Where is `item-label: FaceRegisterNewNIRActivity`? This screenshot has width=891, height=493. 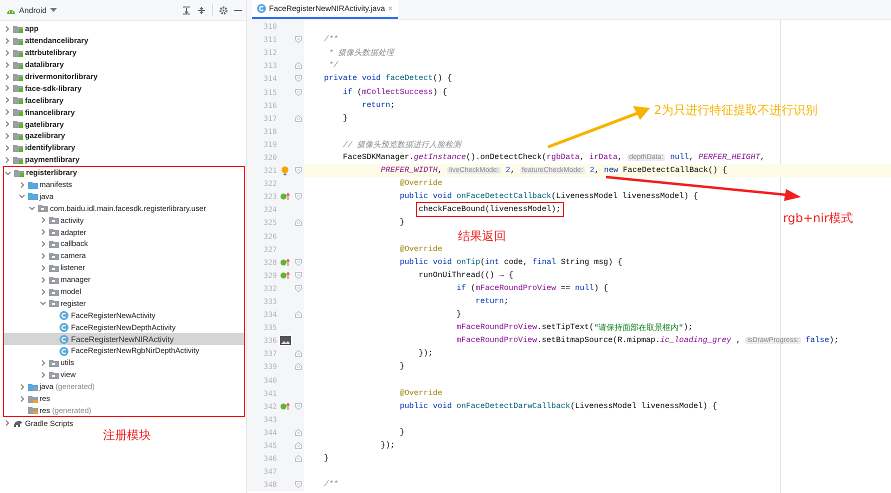
item-label: FaceRegisterNewNIRActivity is located at coordinates (122, 339).